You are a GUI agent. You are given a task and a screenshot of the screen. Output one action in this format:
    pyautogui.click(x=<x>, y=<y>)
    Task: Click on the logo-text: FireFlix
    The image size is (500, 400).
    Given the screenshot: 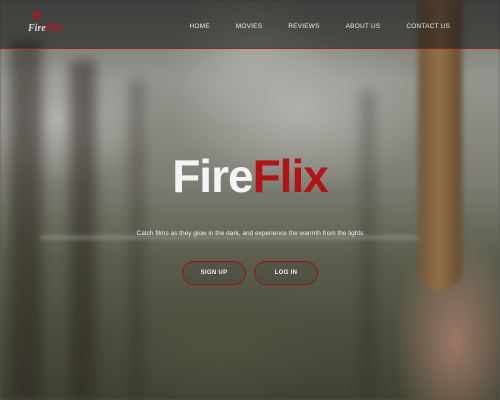 What is the action you would take?
    pyautogui.click(x=46, y=28)
    